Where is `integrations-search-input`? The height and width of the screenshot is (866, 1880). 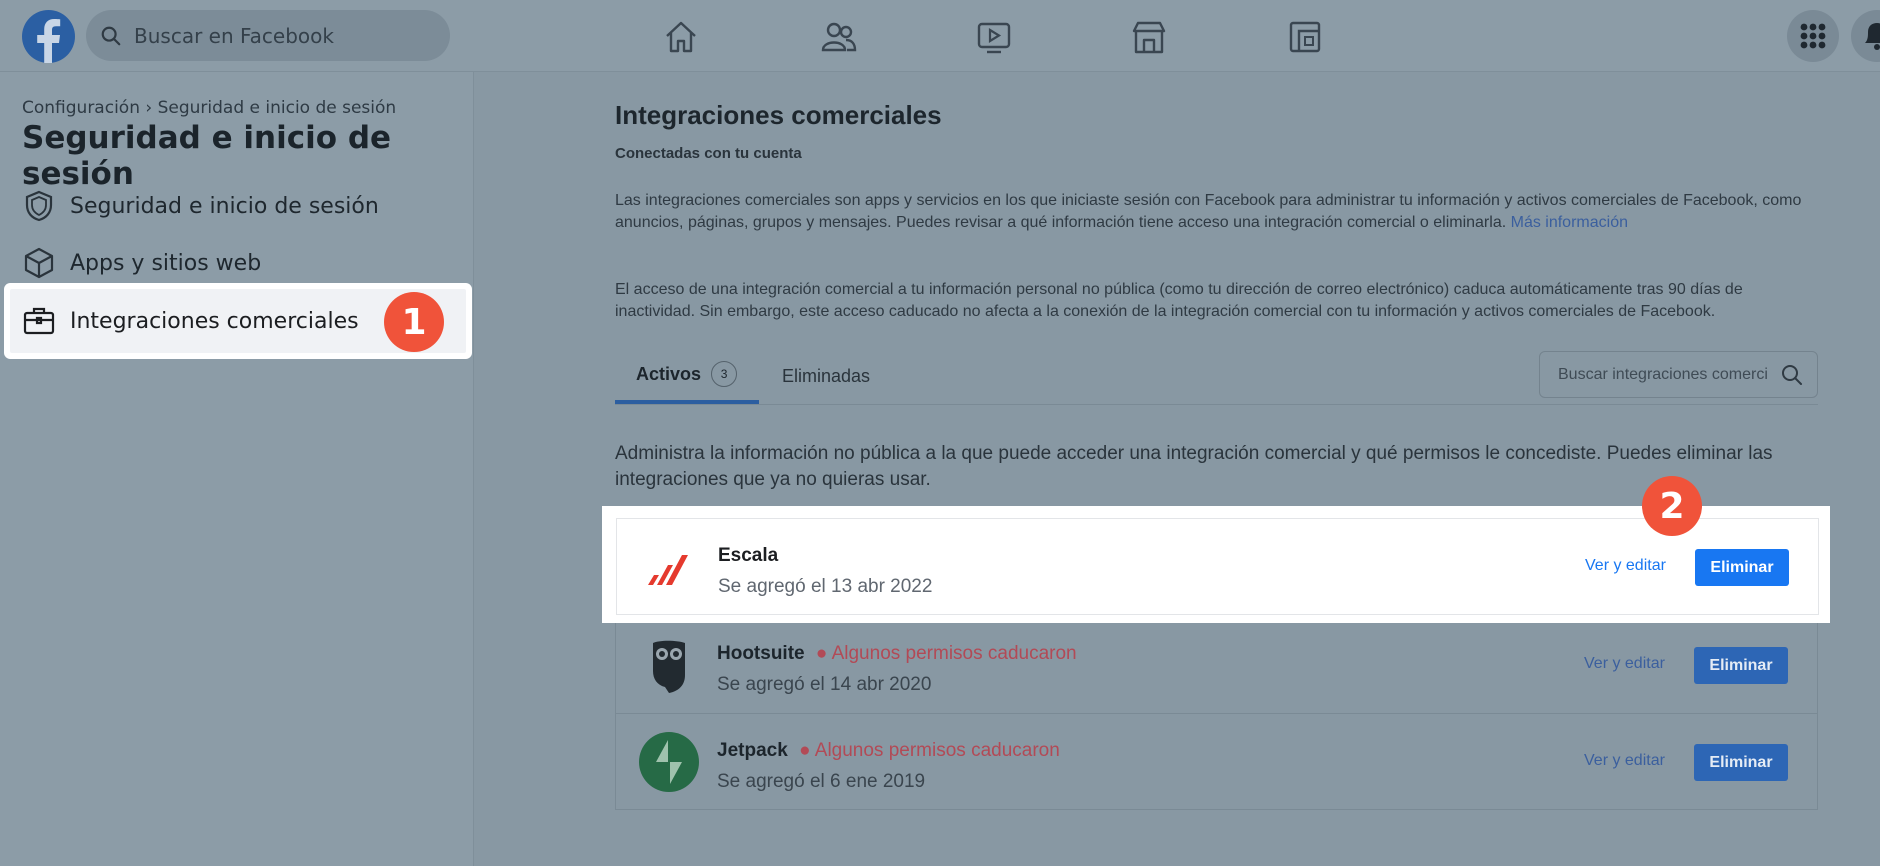
integrations-search-input is located at coordinates (1663, 374).